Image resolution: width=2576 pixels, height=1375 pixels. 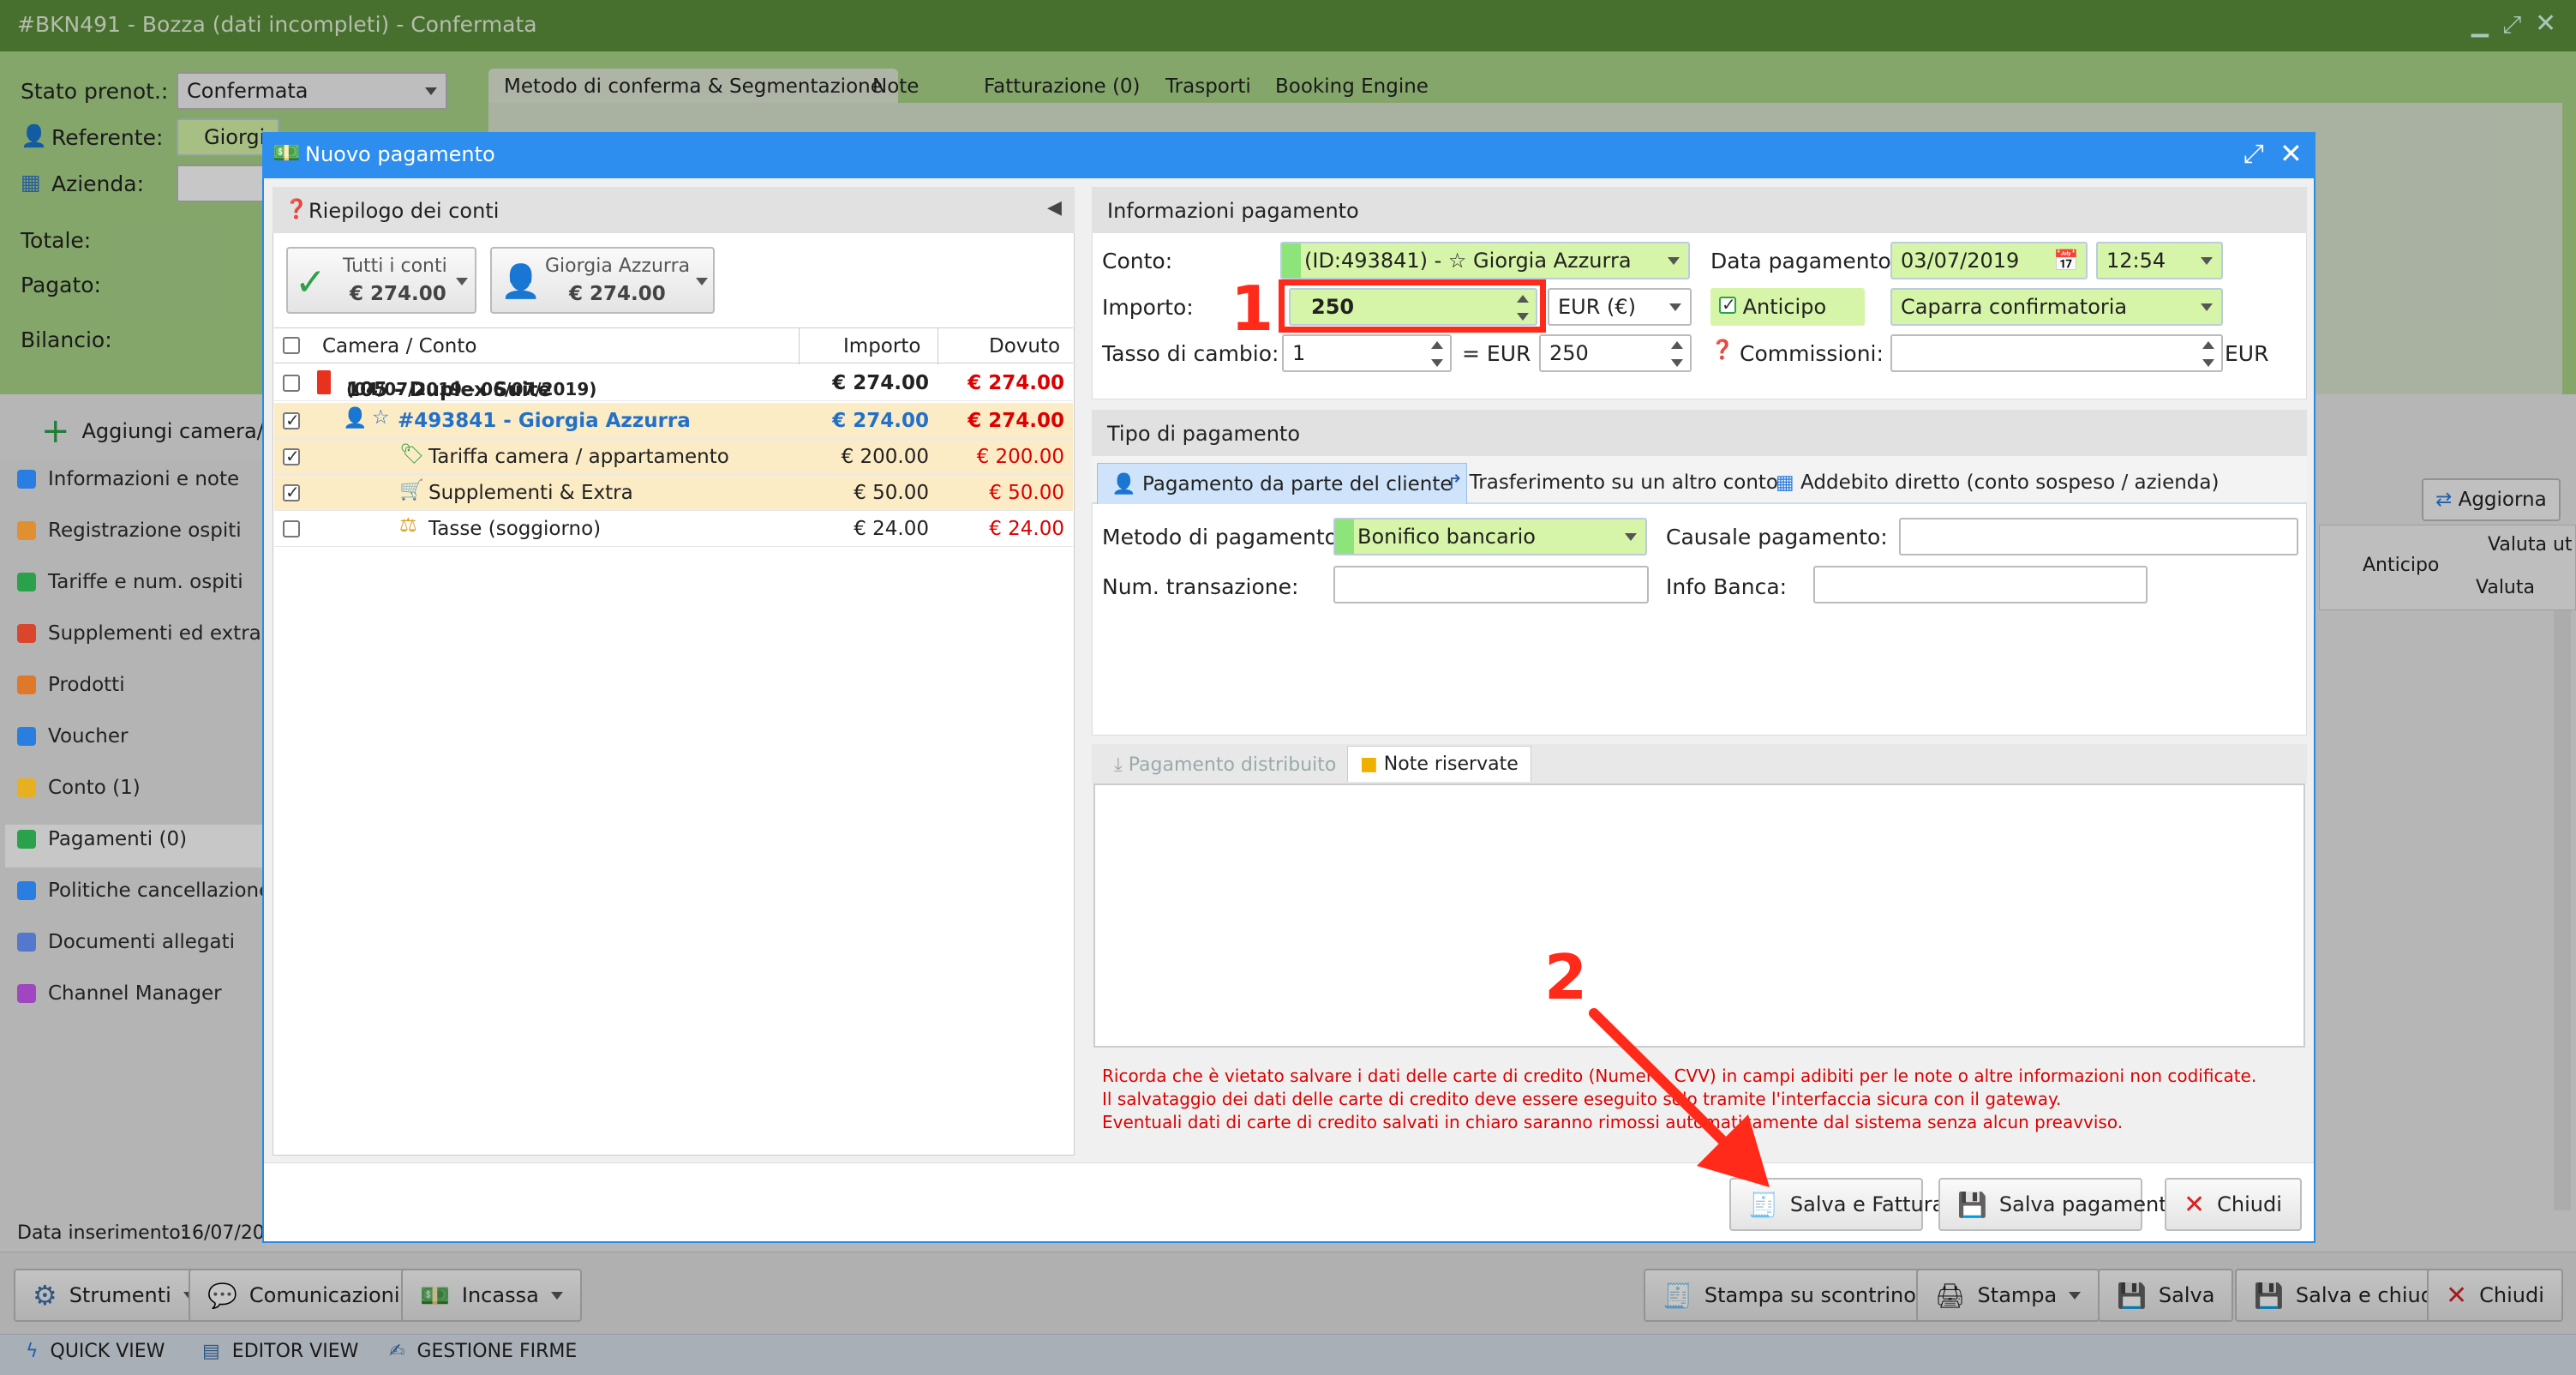 What do you see at coordinates (2159, 260) in the screenshot?
I see `time-field: 12:54` at bounding box center [2159, 260].